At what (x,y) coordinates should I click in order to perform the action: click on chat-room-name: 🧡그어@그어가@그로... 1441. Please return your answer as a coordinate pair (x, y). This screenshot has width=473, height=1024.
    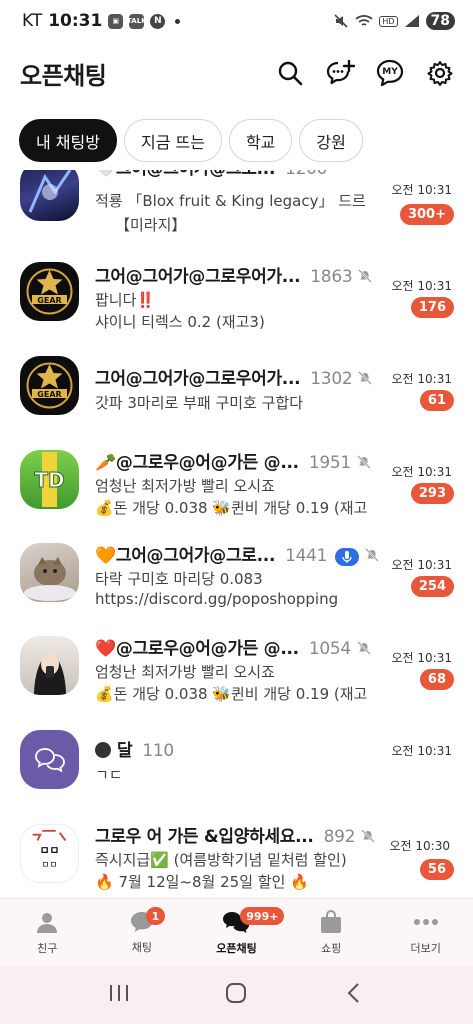
    Looking at the image, I should click on (237, 553).